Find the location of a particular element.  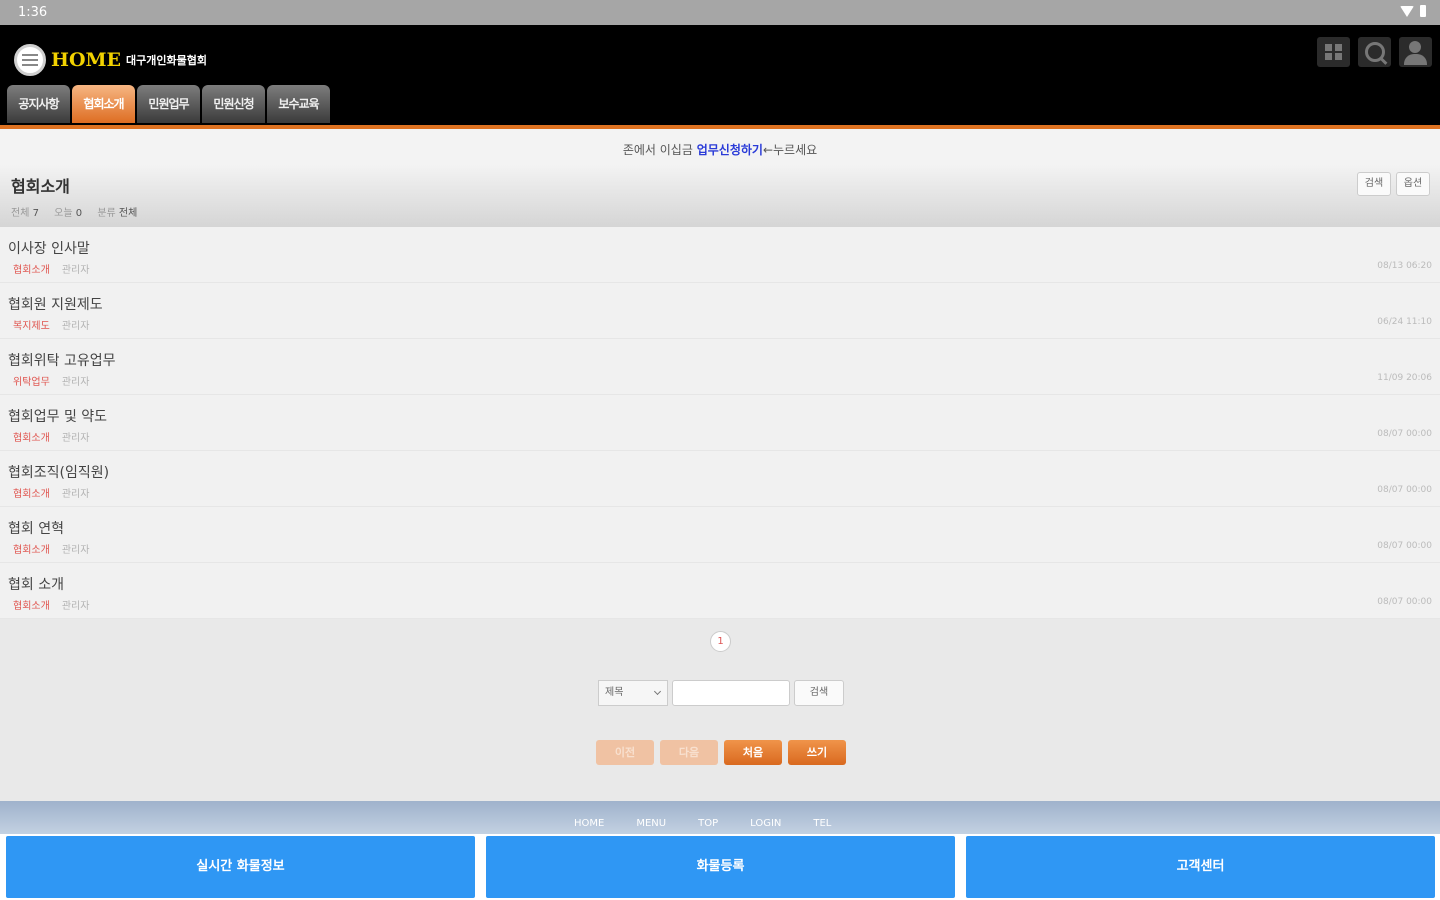

search-select-value: 제목 is located at coordinates (614, 692).